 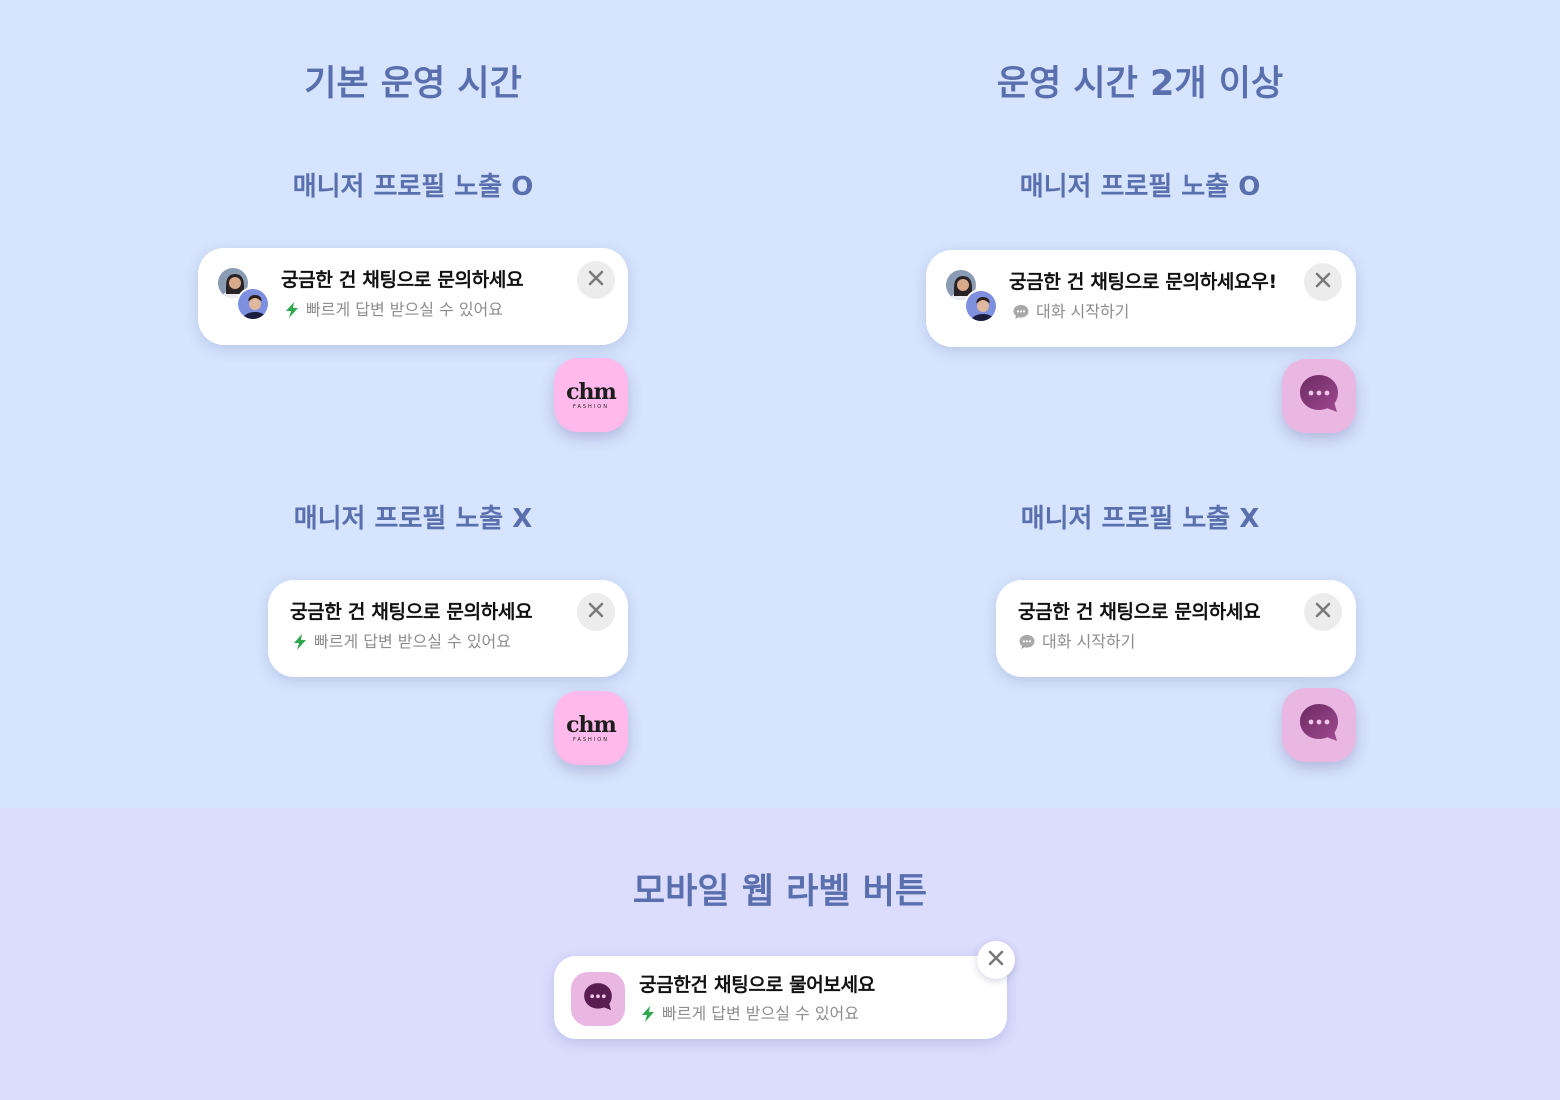 What do you see at coordinates (1141, 298) in the screenshot?
I see `chat-popup-card: 궁금한 건 채팅으로 문의하세요우! 대화 시작하기` at bounding box center [1141, 298].